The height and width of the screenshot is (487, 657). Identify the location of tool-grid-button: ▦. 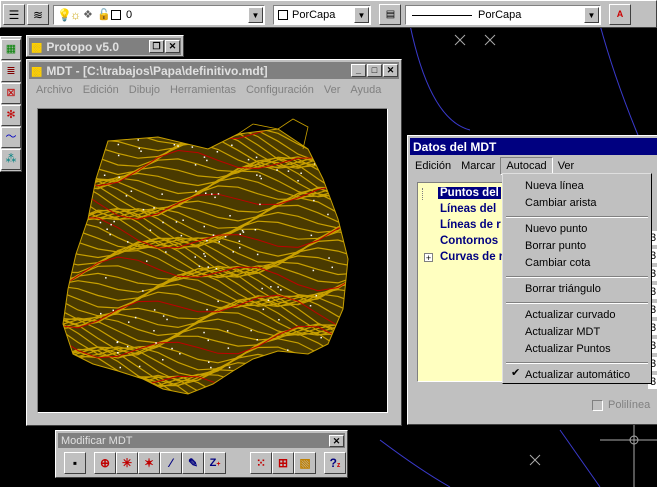
(11, 49).